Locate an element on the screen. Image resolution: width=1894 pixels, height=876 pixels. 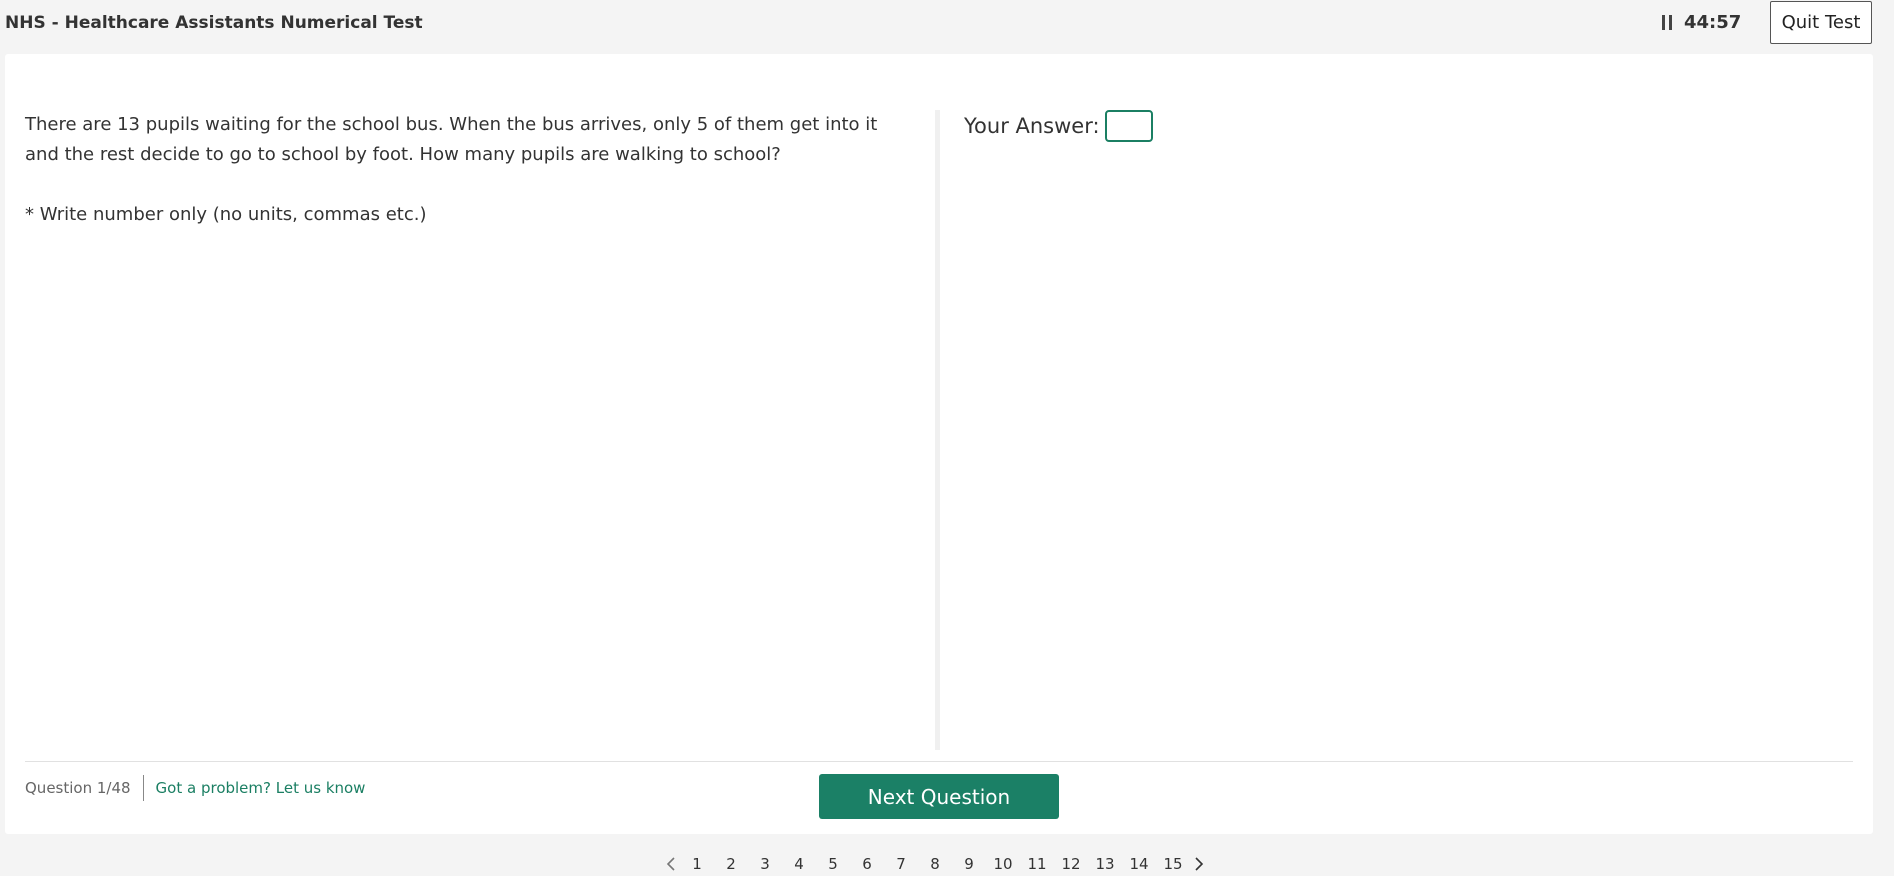
page-number: 15 is located at coordinates (1173, 864).